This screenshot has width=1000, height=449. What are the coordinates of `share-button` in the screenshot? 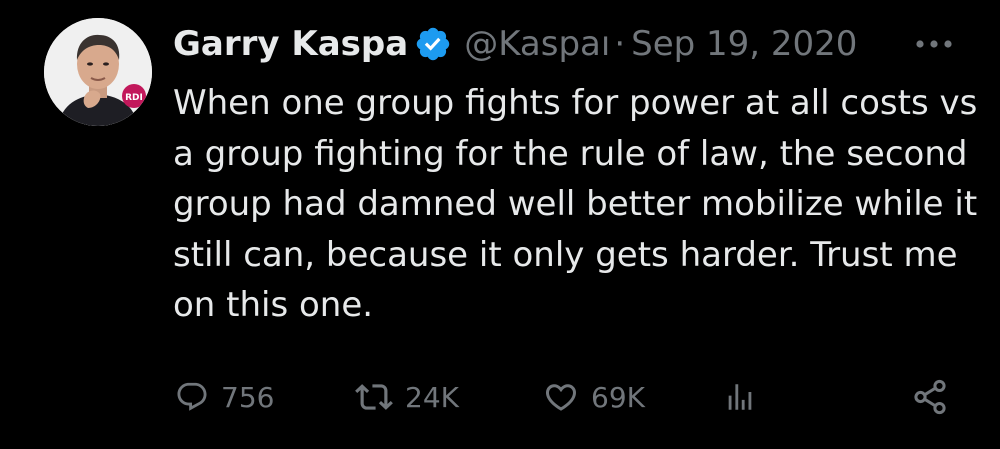 It's located at (930, 397).